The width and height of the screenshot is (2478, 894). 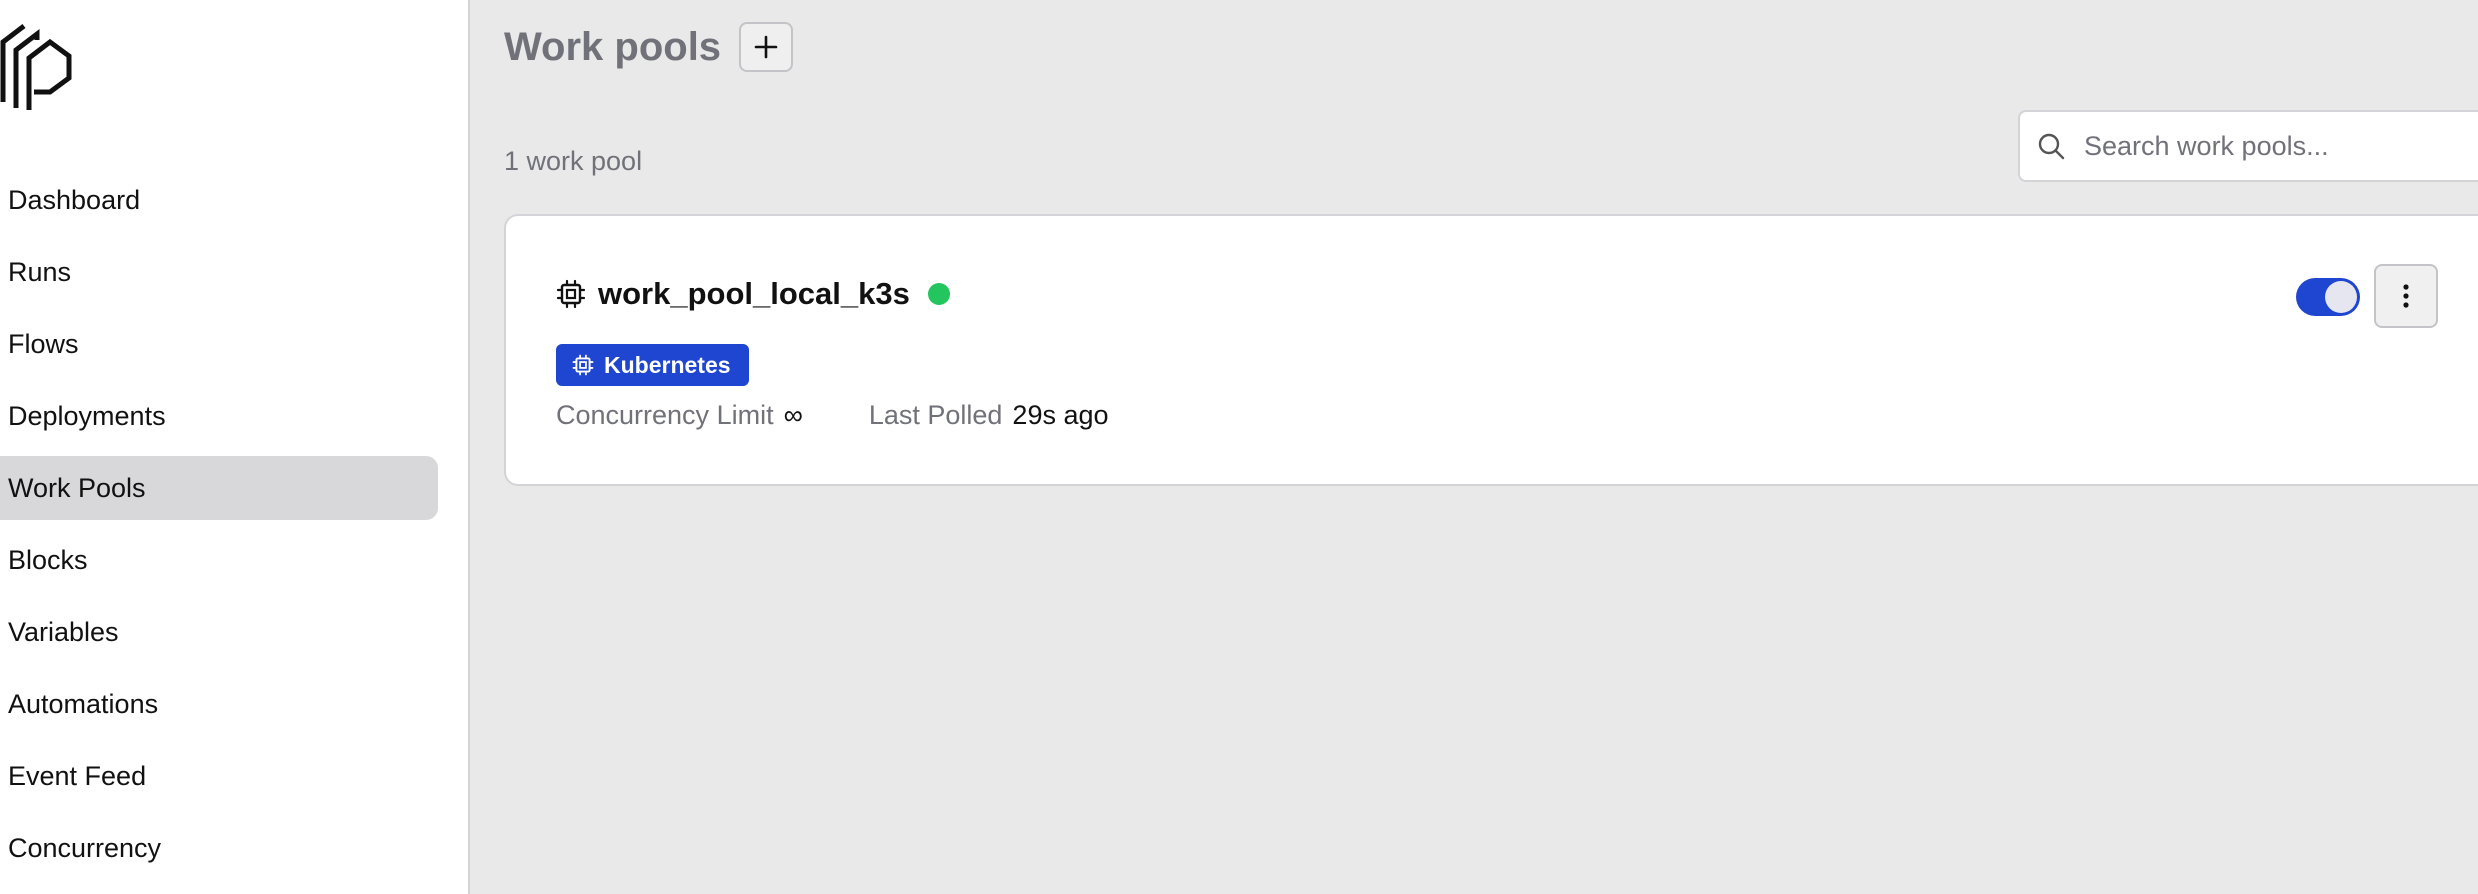 I want to click on add-work-pool-button, so click(x=766, y=47).